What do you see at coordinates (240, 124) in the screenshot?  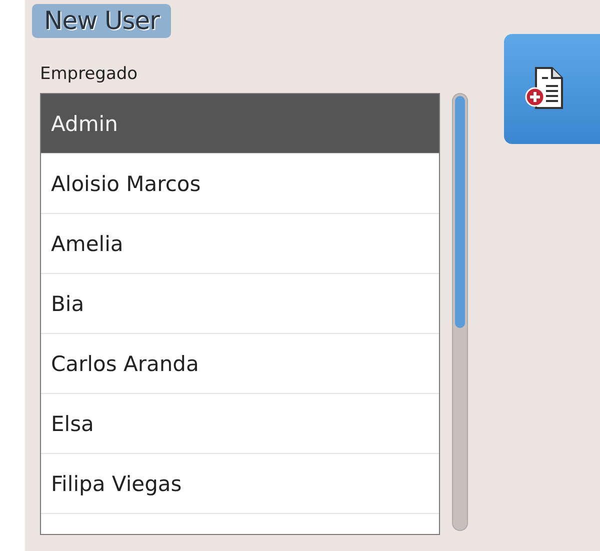 I see `list-item: Admin` at bounding box center [240, 124].